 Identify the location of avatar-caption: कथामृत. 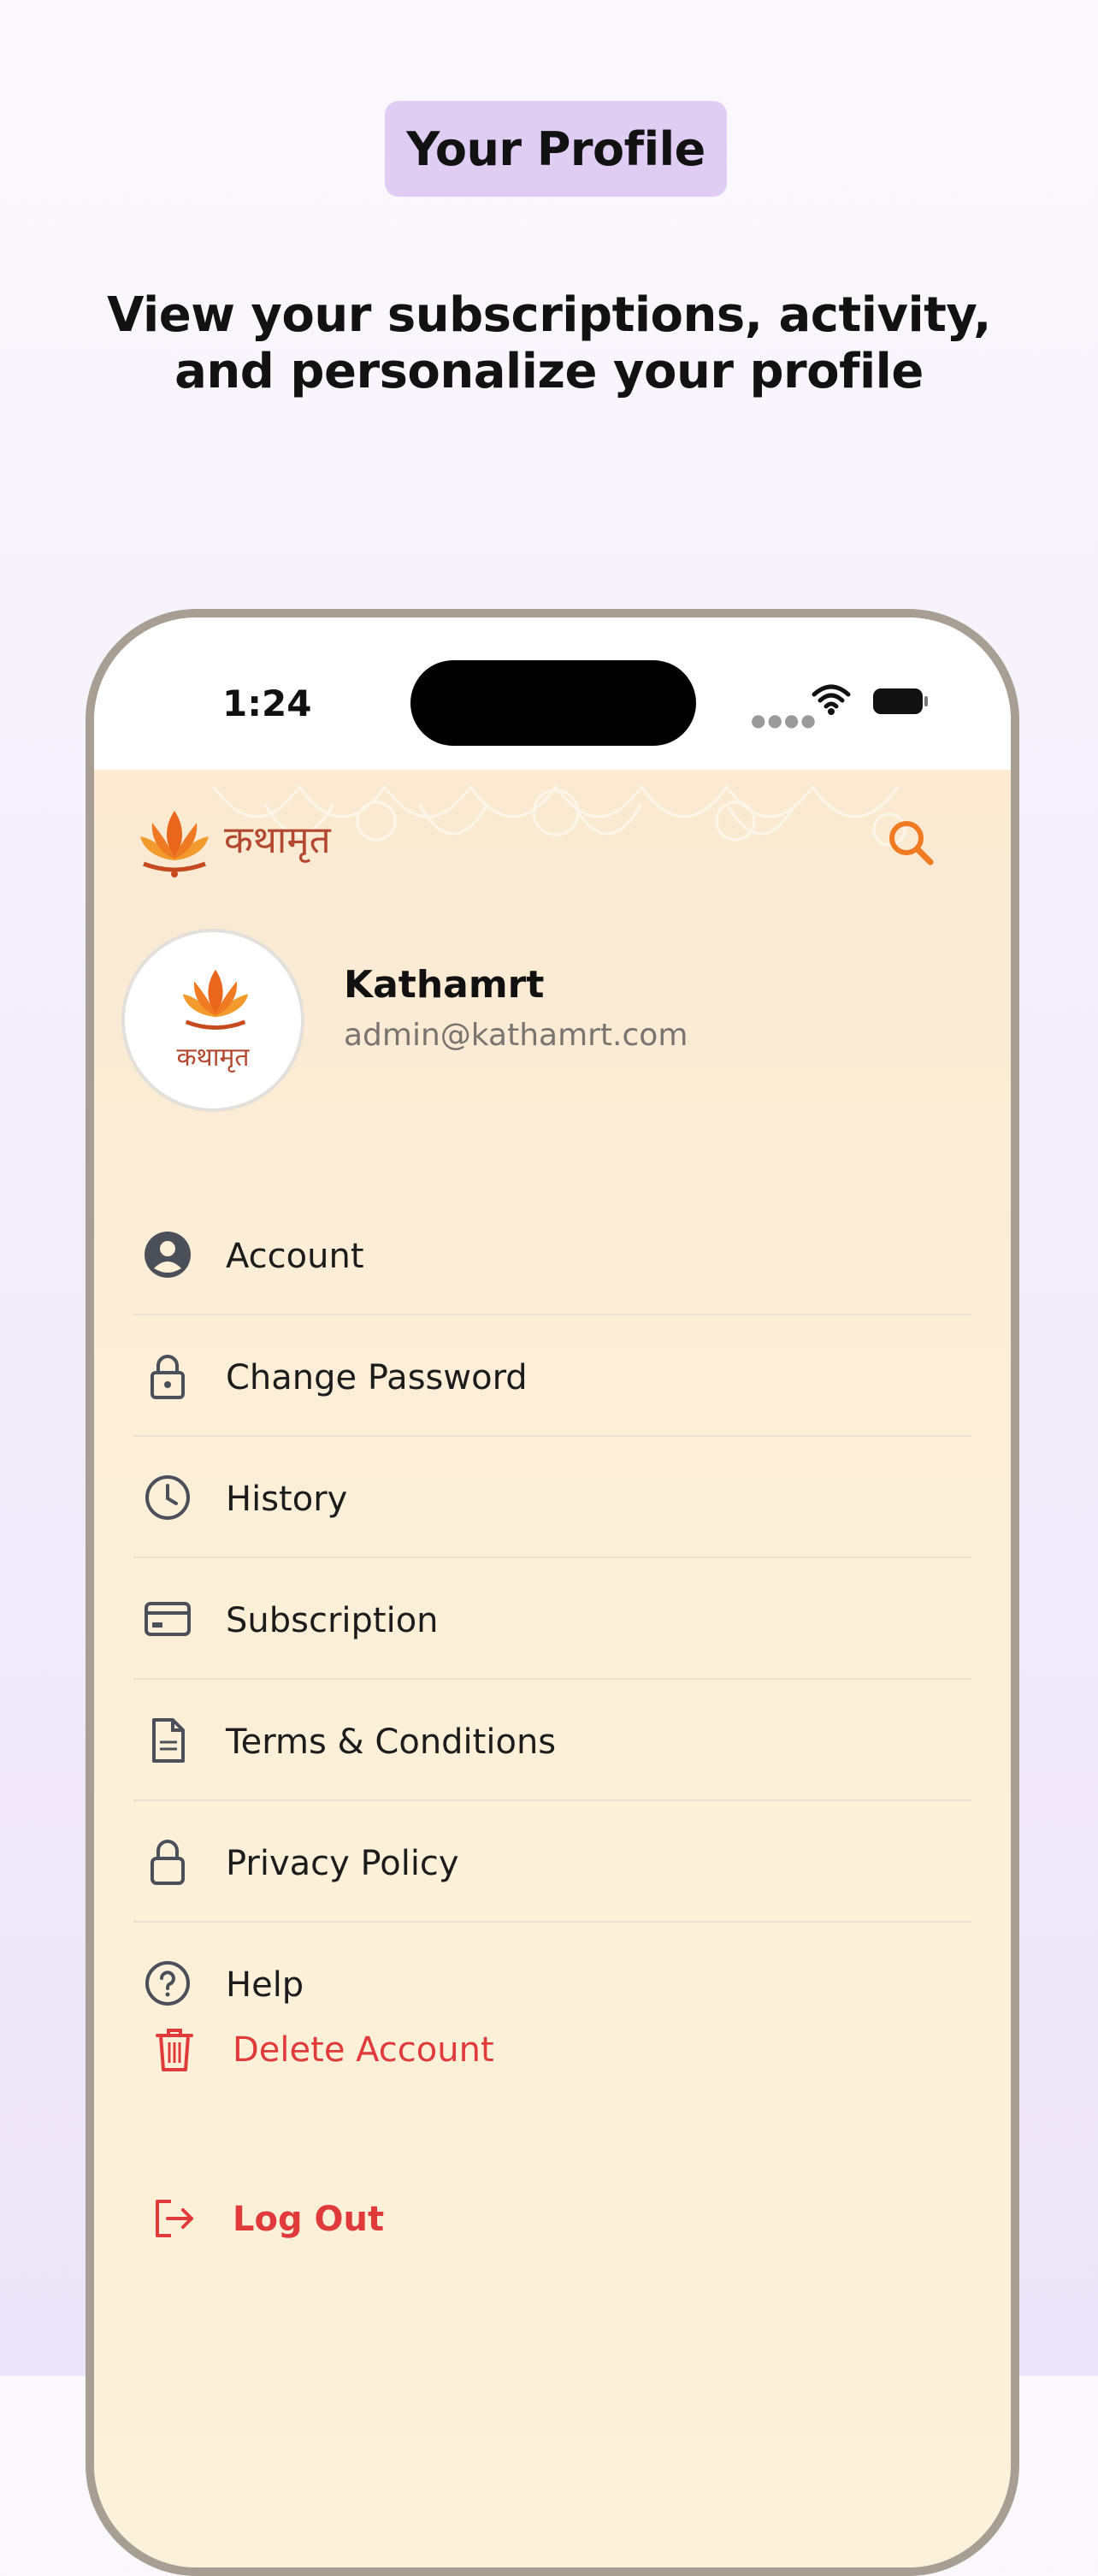
(213, 1057).